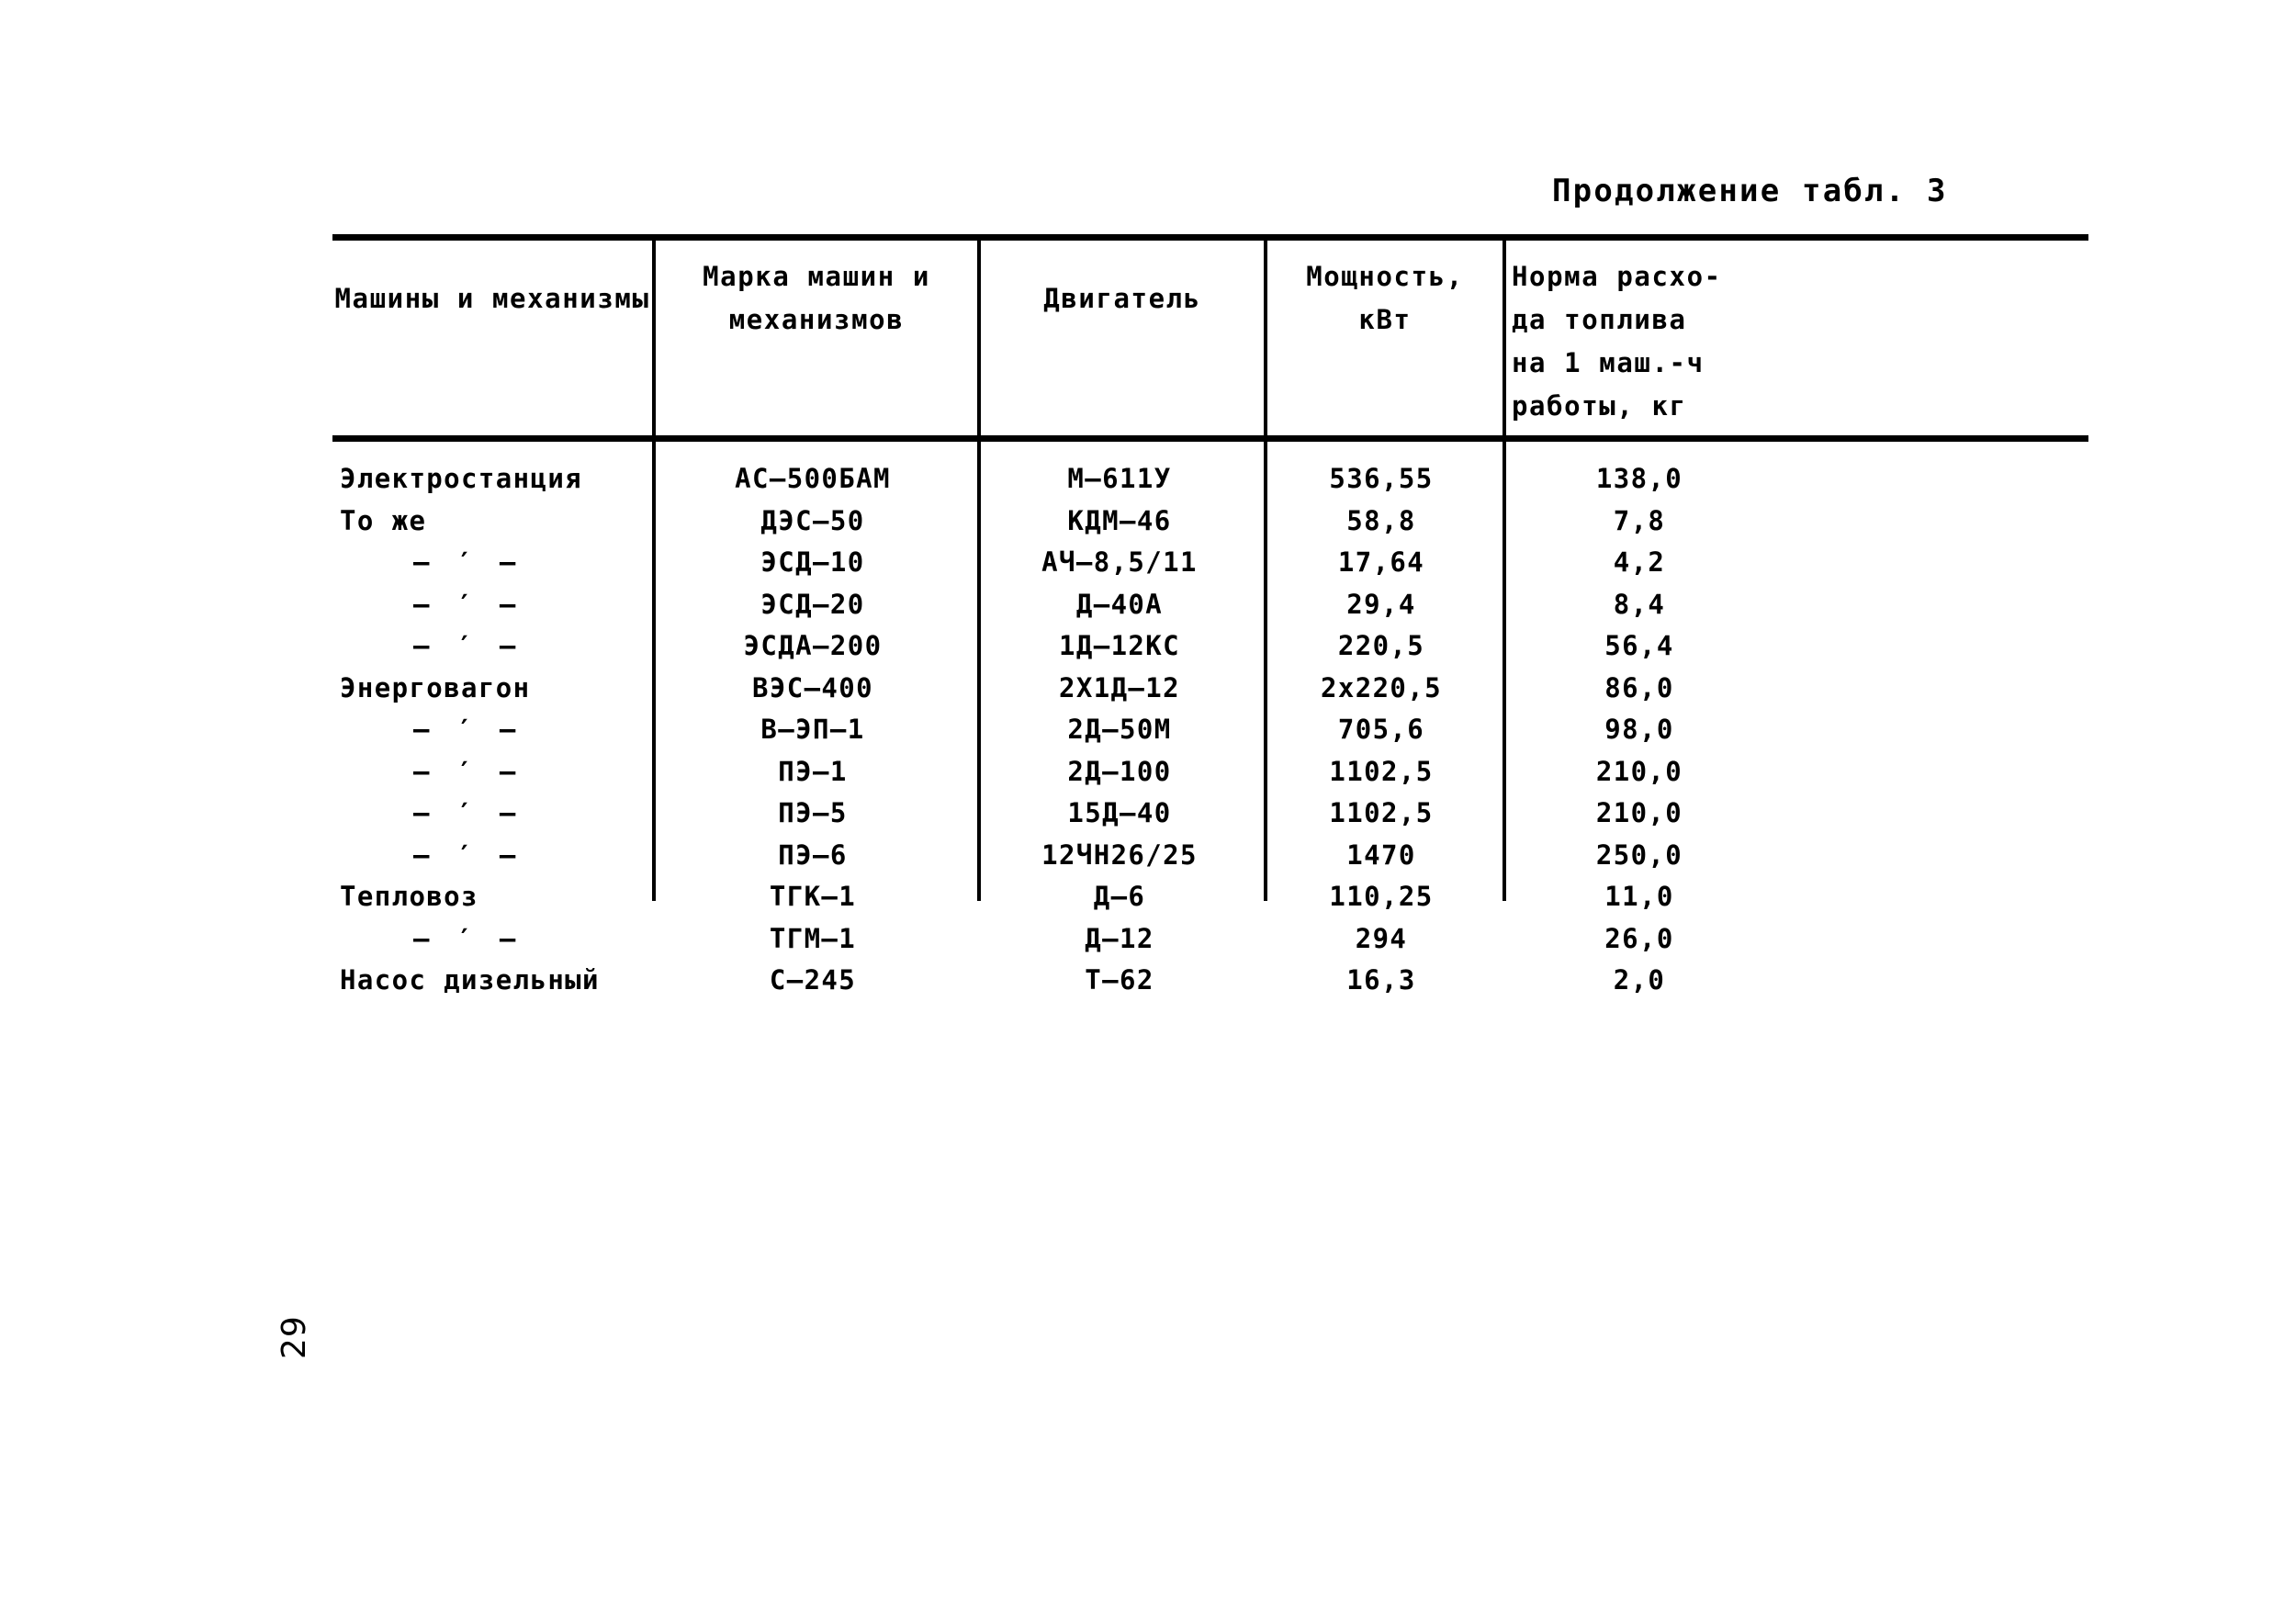 Image resolution: width=2296 pixels, height=1609 pixels. I want to click on cell-fuel-norm-kg: 4,2, so click(1639, 562).